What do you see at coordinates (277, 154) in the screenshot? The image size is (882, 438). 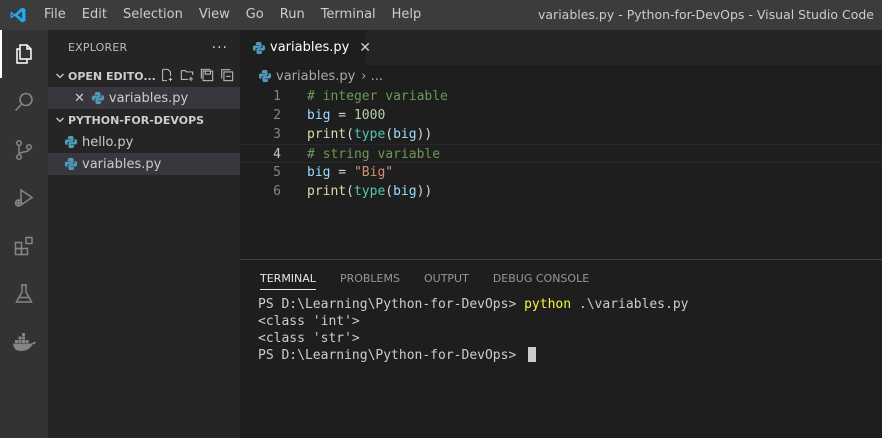 I see `line-number: 4` at bounding box center [277, 154].